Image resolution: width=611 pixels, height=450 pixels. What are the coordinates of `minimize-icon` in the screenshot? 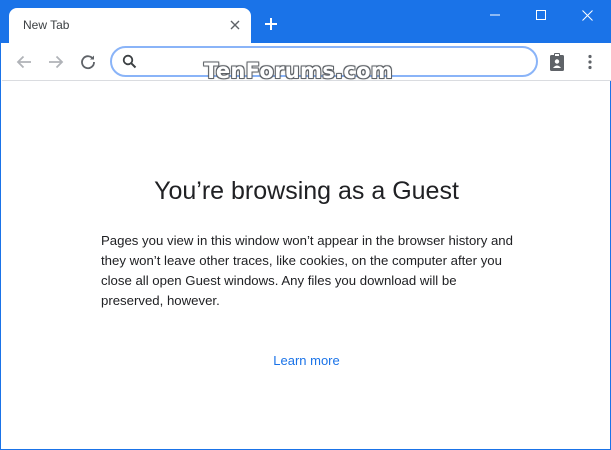 It's located at (495, 15).